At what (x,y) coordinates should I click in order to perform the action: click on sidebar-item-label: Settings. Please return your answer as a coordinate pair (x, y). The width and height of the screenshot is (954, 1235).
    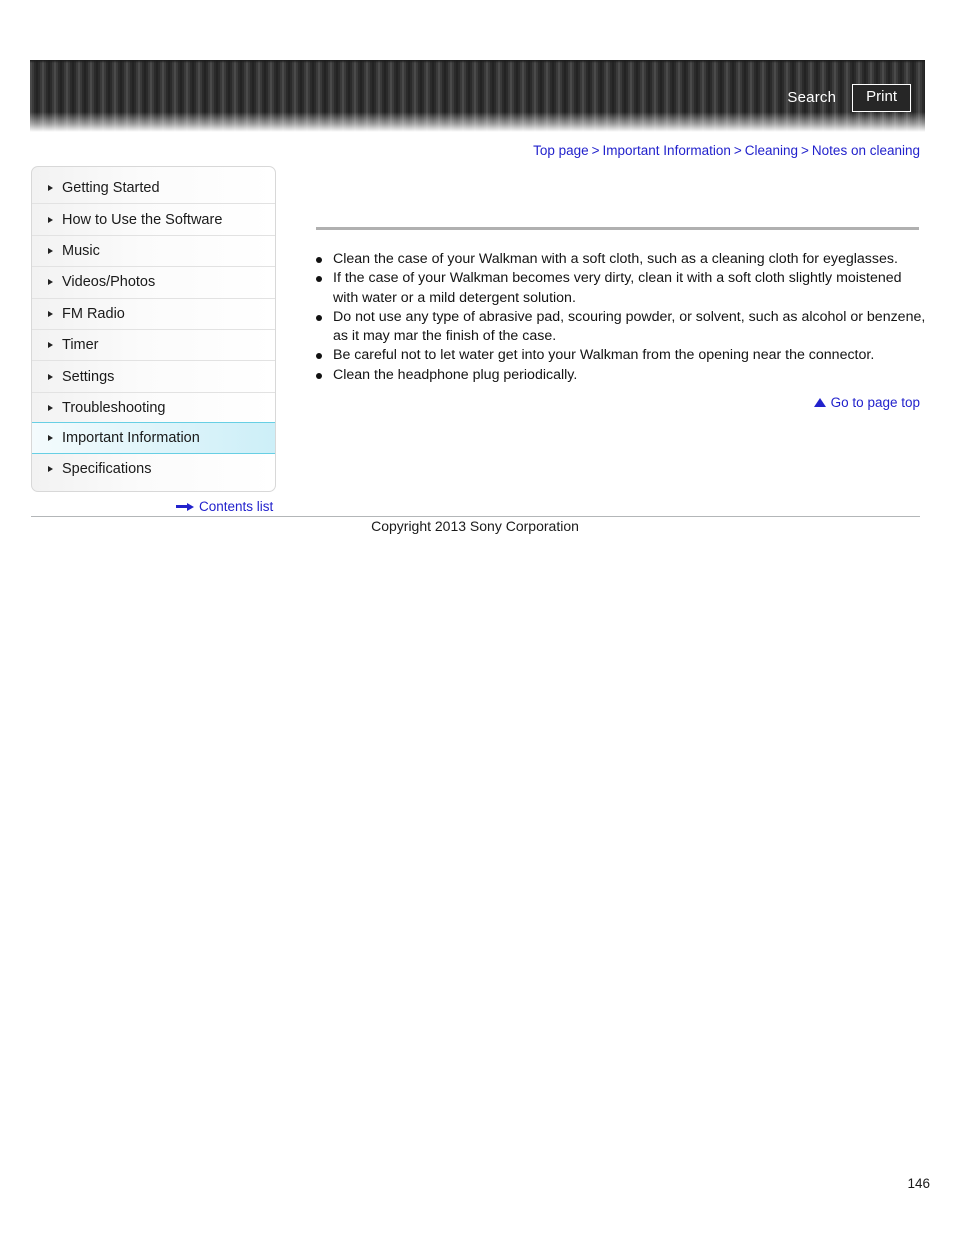
    Looking at the image, I should click on (88, 376).